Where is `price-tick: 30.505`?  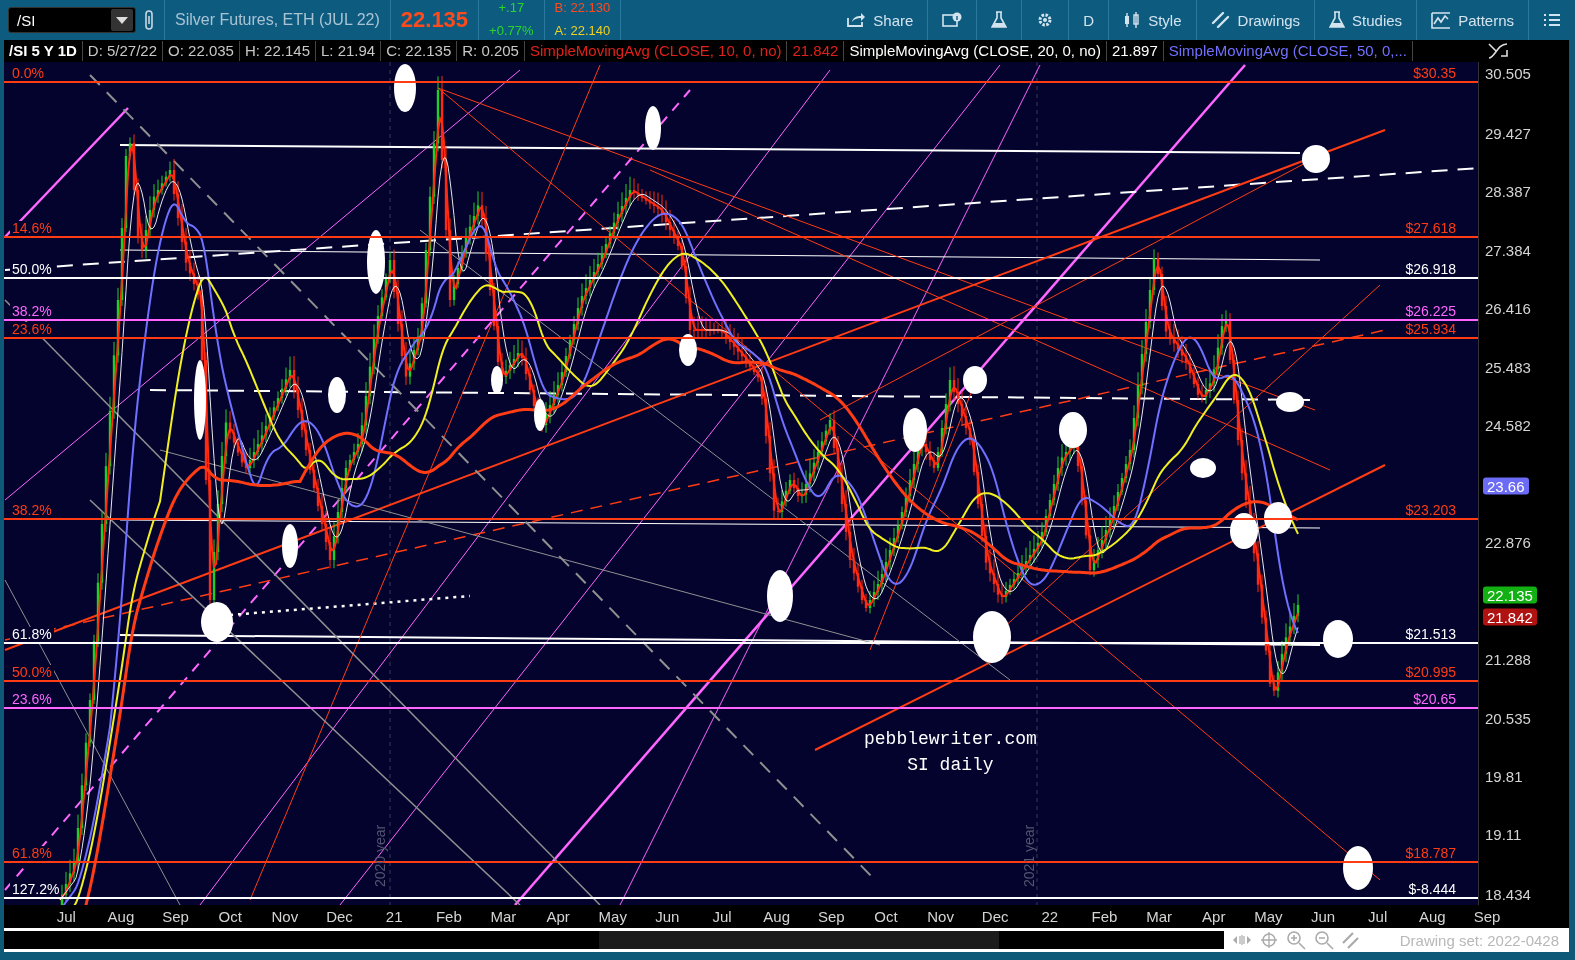
price-tick: 30.505 is located at coordinates (1508, 73).